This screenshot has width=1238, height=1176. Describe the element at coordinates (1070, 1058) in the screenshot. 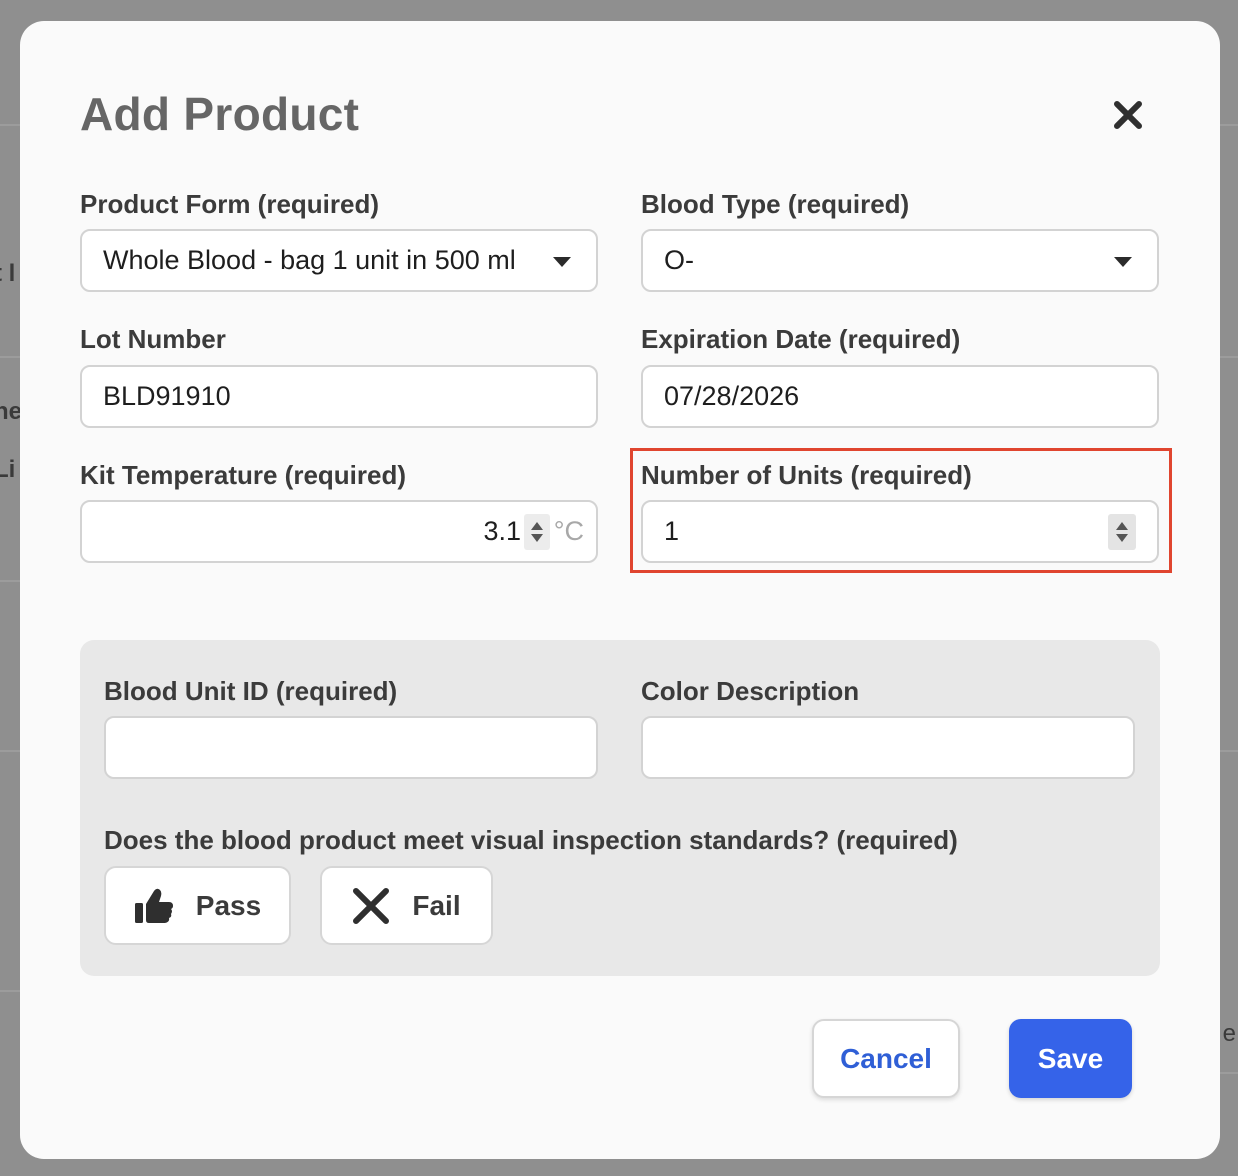

I see `save-button: Save` at that location.